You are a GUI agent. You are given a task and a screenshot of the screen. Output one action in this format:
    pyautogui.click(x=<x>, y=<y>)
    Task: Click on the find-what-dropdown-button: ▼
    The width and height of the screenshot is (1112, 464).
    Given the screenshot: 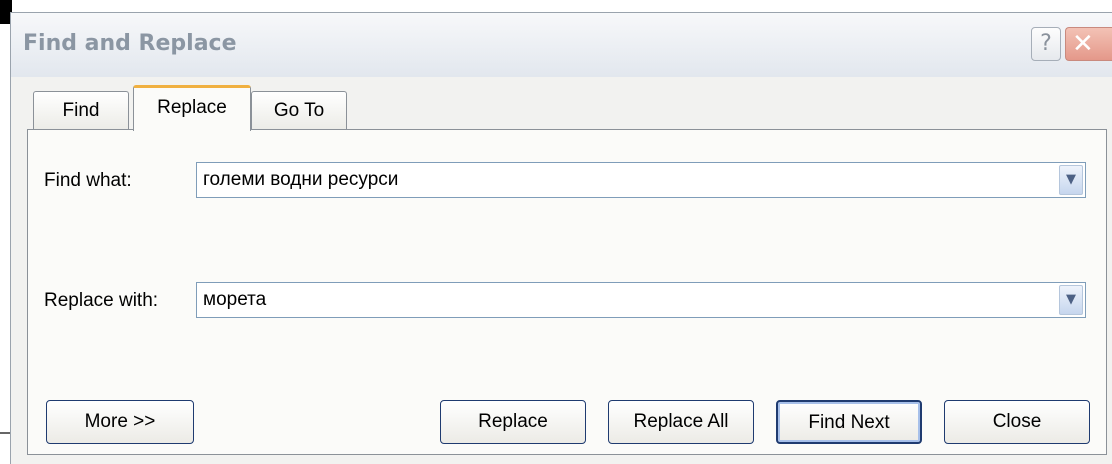 What is the action you would take?
    pyautogui.click(x=1071, y=180)
    